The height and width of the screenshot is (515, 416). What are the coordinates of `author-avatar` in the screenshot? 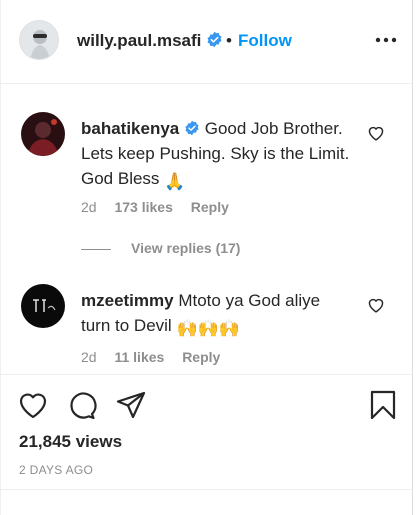 It's located at (39, 40).